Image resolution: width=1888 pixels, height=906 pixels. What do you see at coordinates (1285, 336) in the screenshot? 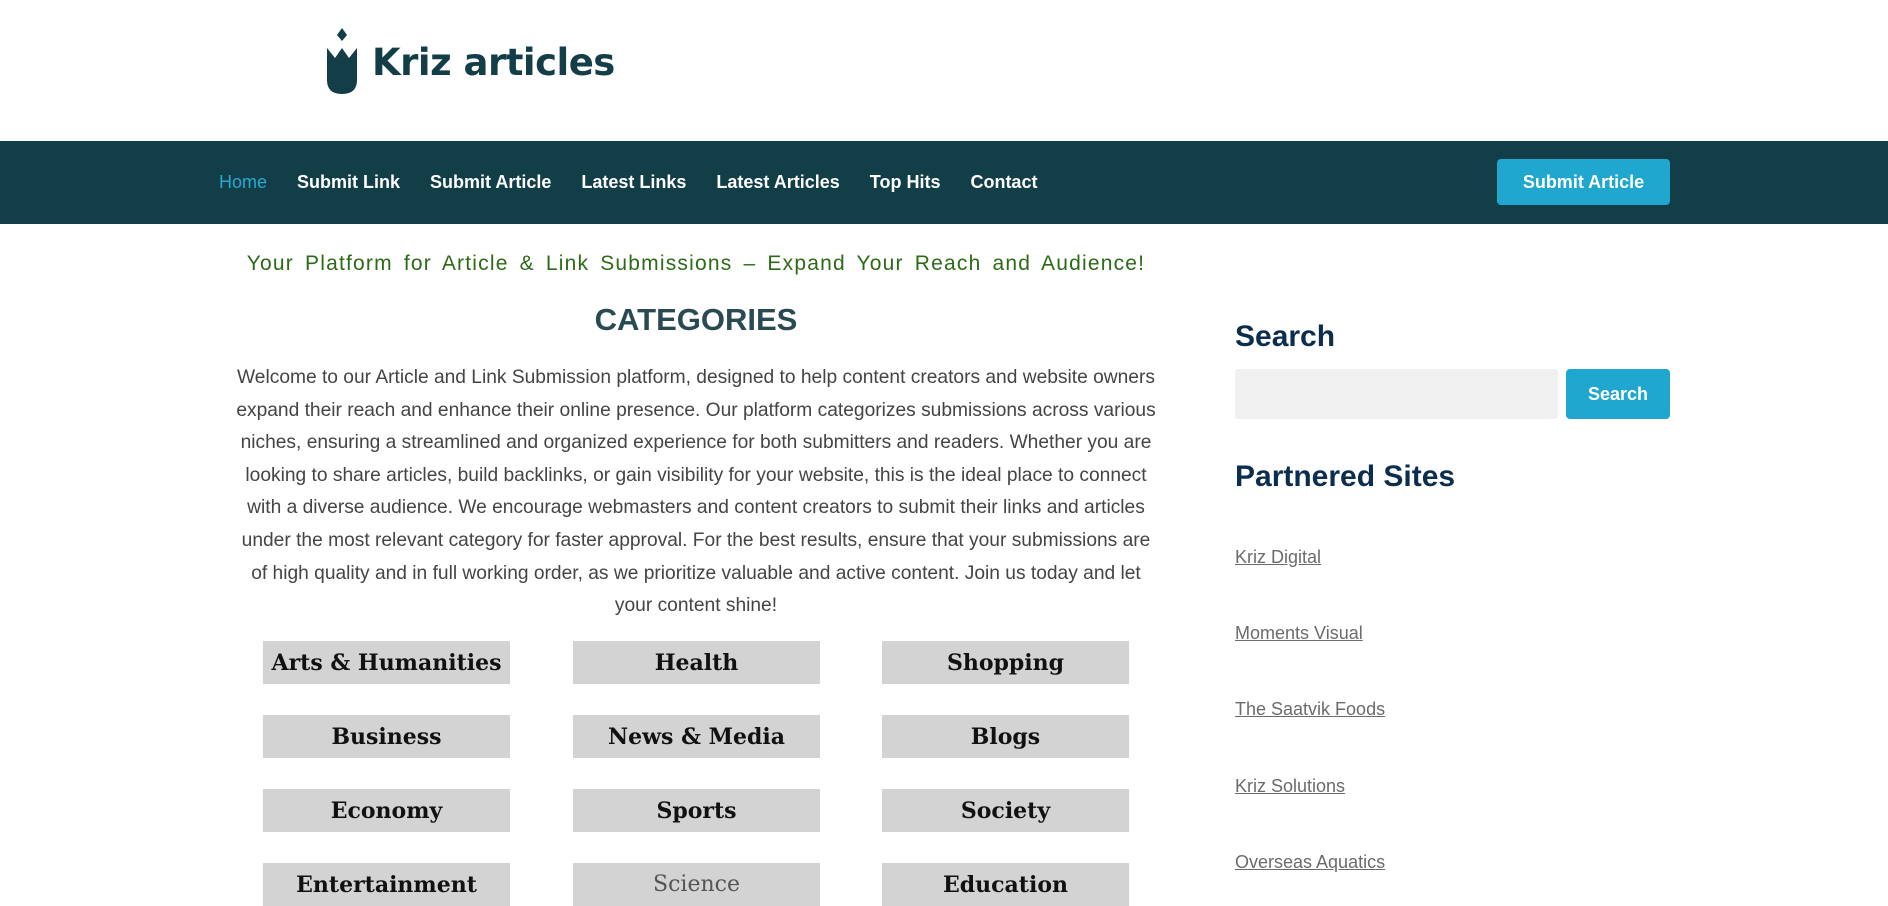
I see `search-heading: Search` at bounding box center [1285, 336].